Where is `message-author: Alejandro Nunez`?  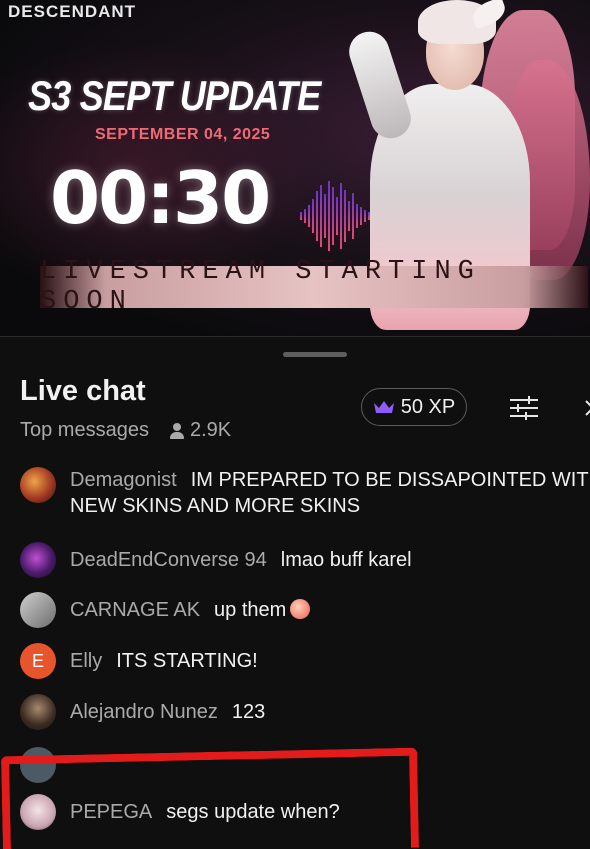
message-author: Alejandro Nunez is located at coordinates (144, 712).